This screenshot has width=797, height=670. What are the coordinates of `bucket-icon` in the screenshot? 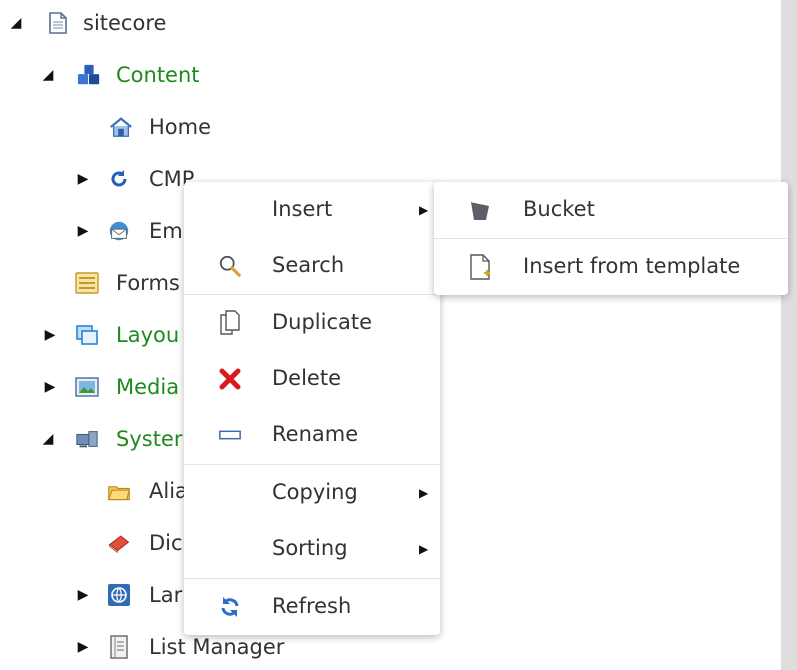 It's located at (480, 210).